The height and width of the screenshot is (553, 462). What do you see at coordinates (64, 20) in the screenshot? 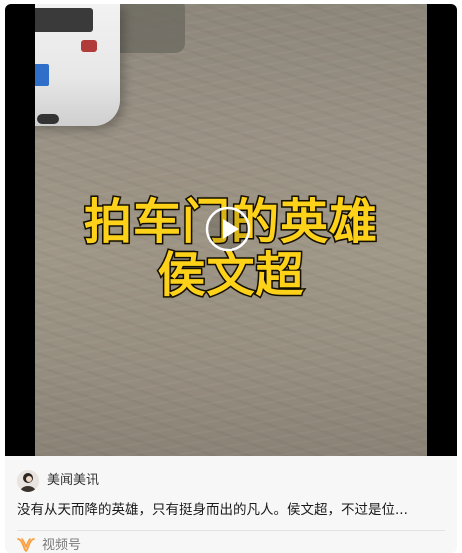
I see `car-window` at bounding box center [64, 20].